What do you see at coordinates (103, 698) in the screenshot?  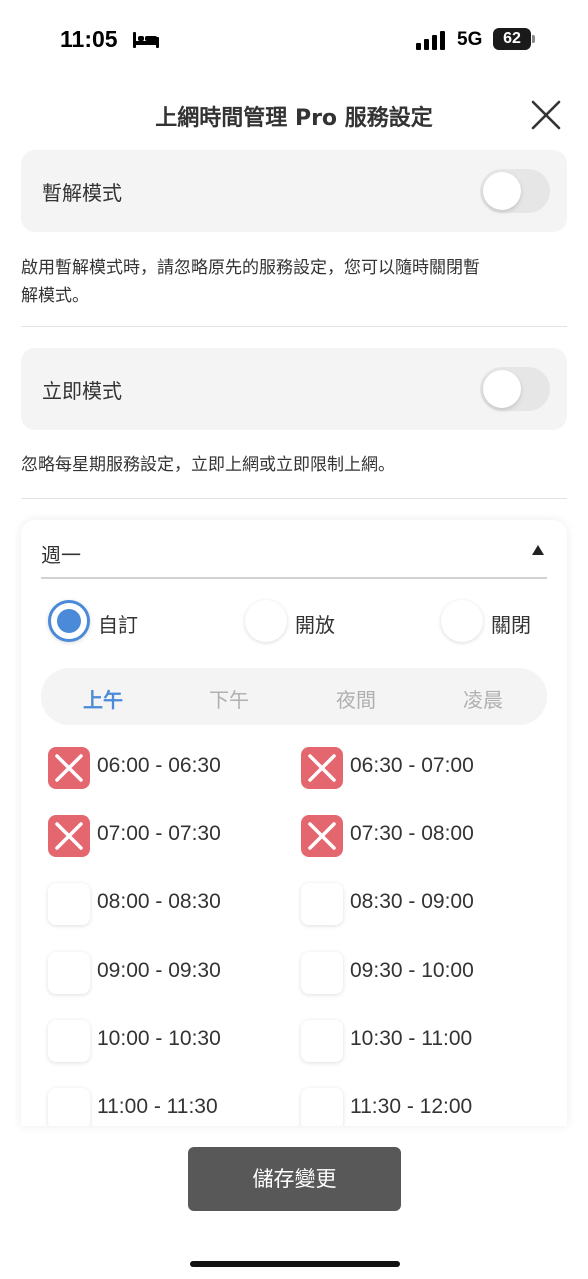 I see `tab-morning: 上午` at bounding box center [103, 698].